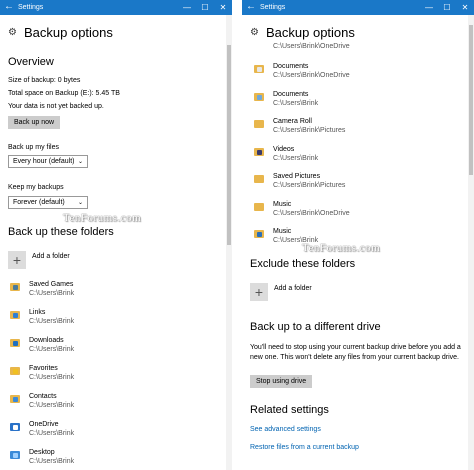 This screenshot has height=470, width=474. I want to click on folder-list-item: Desktop C:\Users\Brink, so click(110, 459).